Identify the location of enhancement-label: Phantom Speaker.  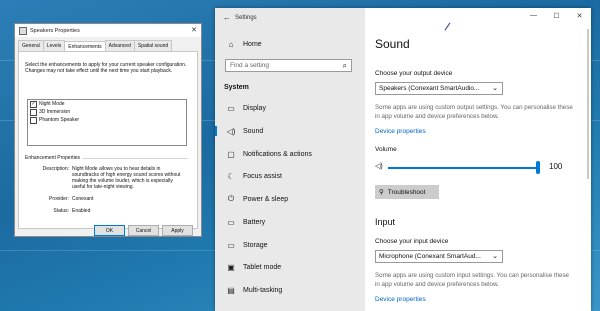
(59, 120).